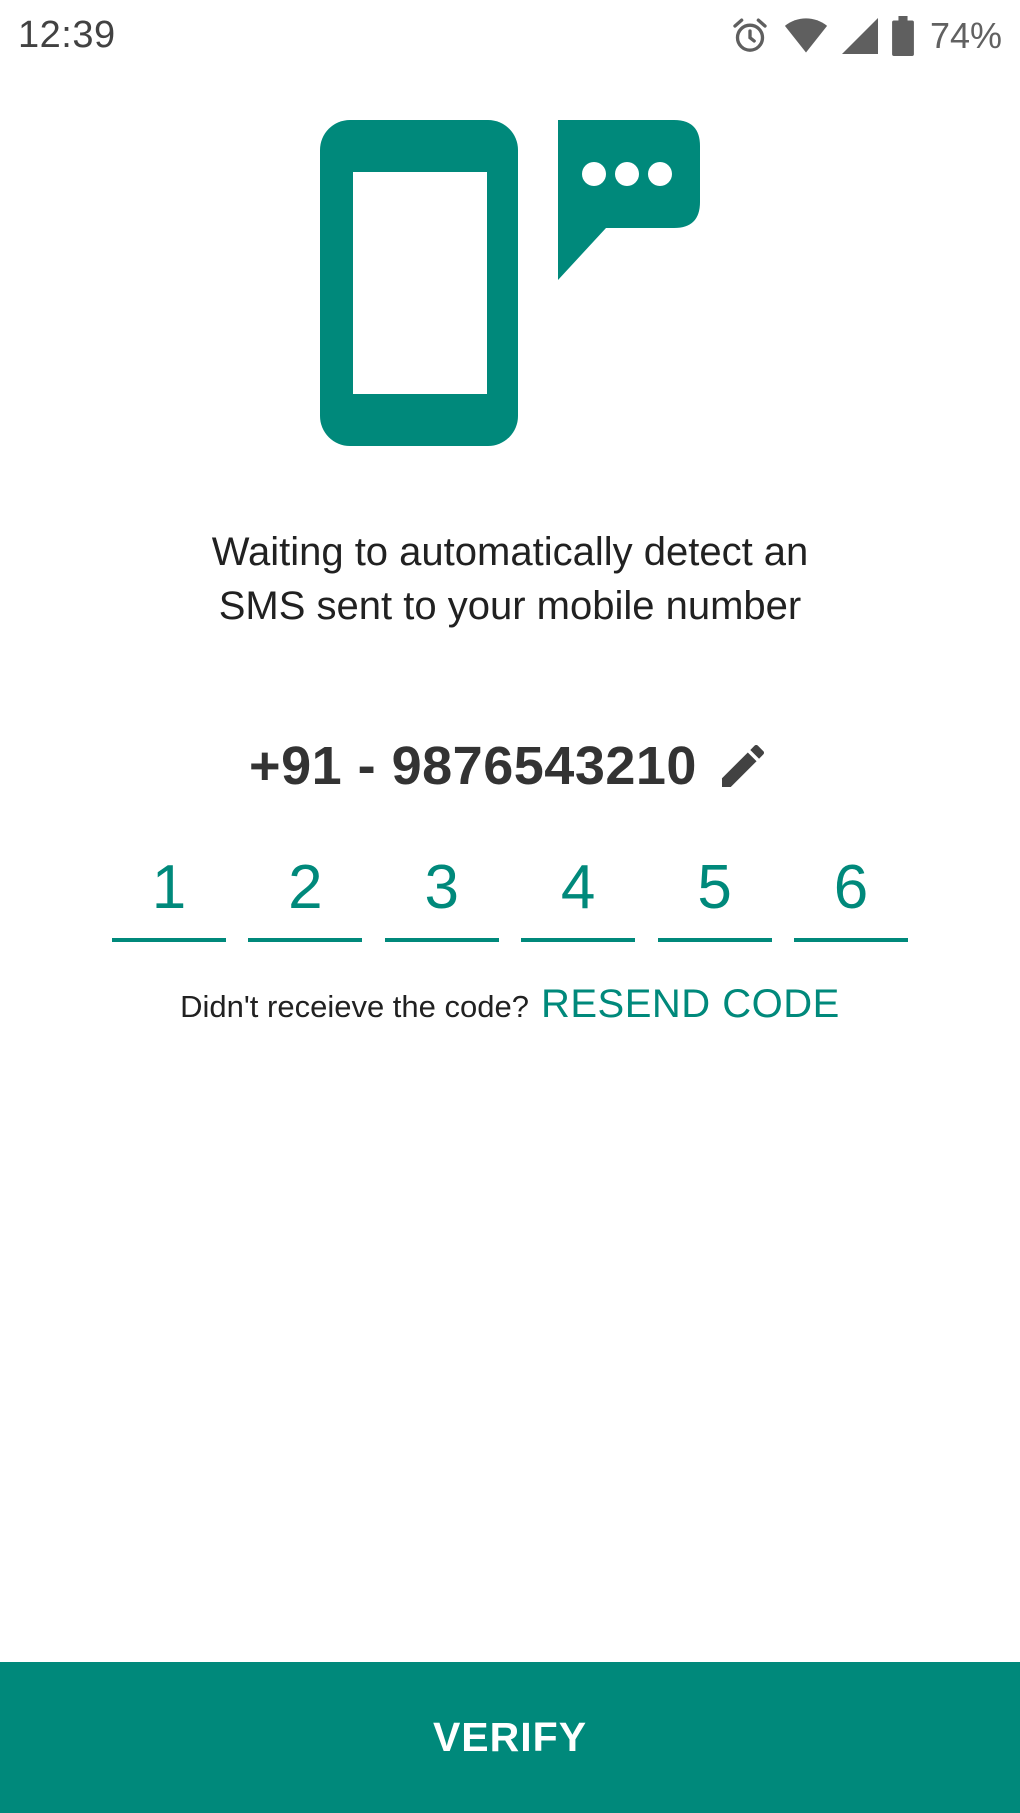  Describe the element at coordinates (510, 890) in the screenshot. I see `otp-input-row` at that location.